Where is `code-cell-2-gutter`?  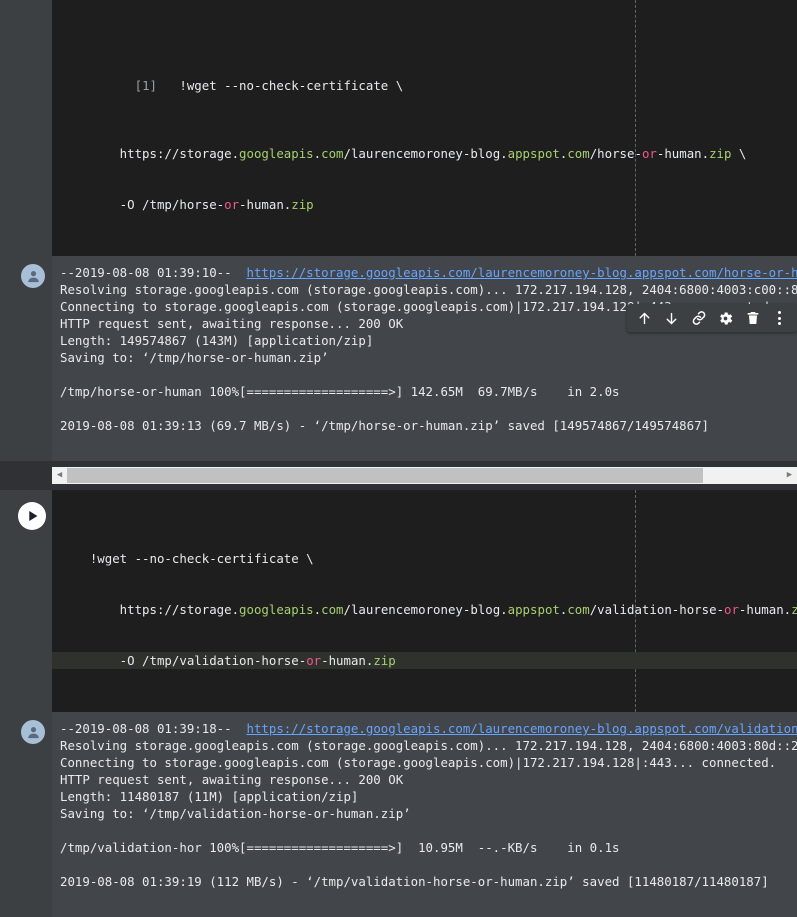 code-cell-2-gutter is located at coordinates (26, 601).